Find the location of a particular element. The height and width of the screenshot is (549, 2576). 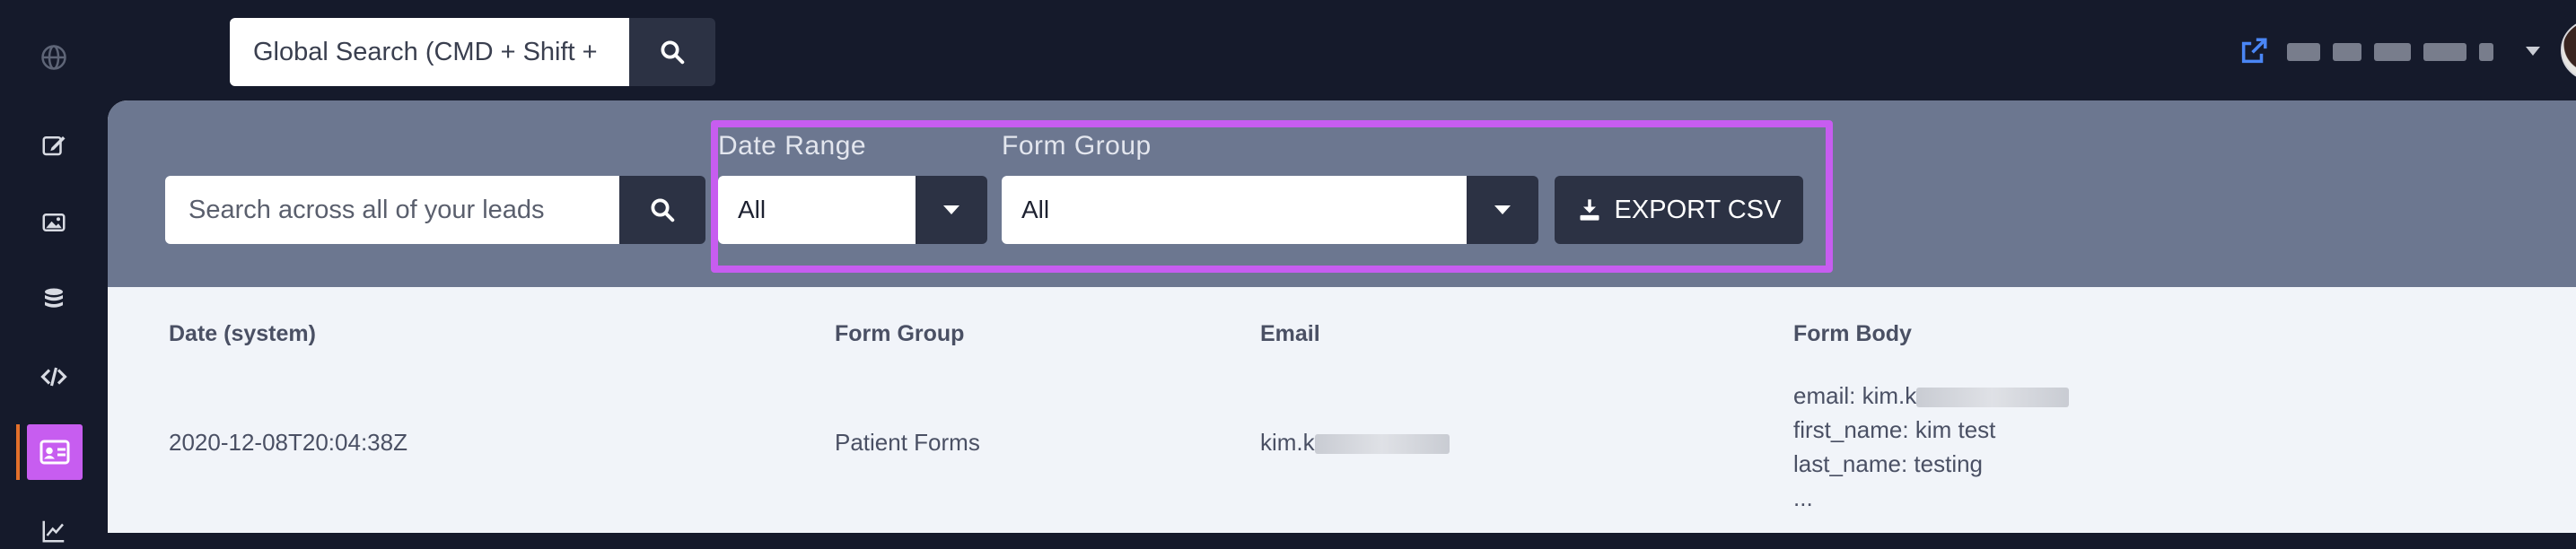

image-icon is located at coordinates (54, 222).